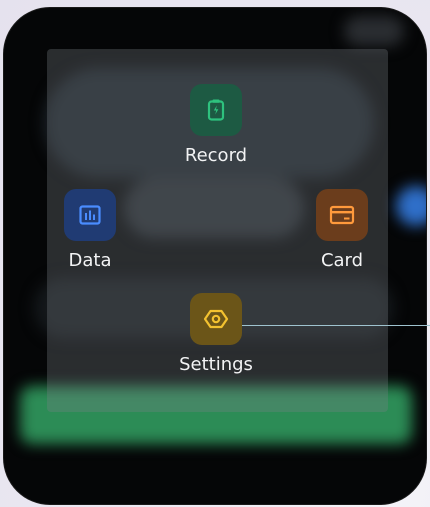 Image resolution: width=430 pixels, height=507 pixels. I want to click on data-icon-tile, so click(90, 215).